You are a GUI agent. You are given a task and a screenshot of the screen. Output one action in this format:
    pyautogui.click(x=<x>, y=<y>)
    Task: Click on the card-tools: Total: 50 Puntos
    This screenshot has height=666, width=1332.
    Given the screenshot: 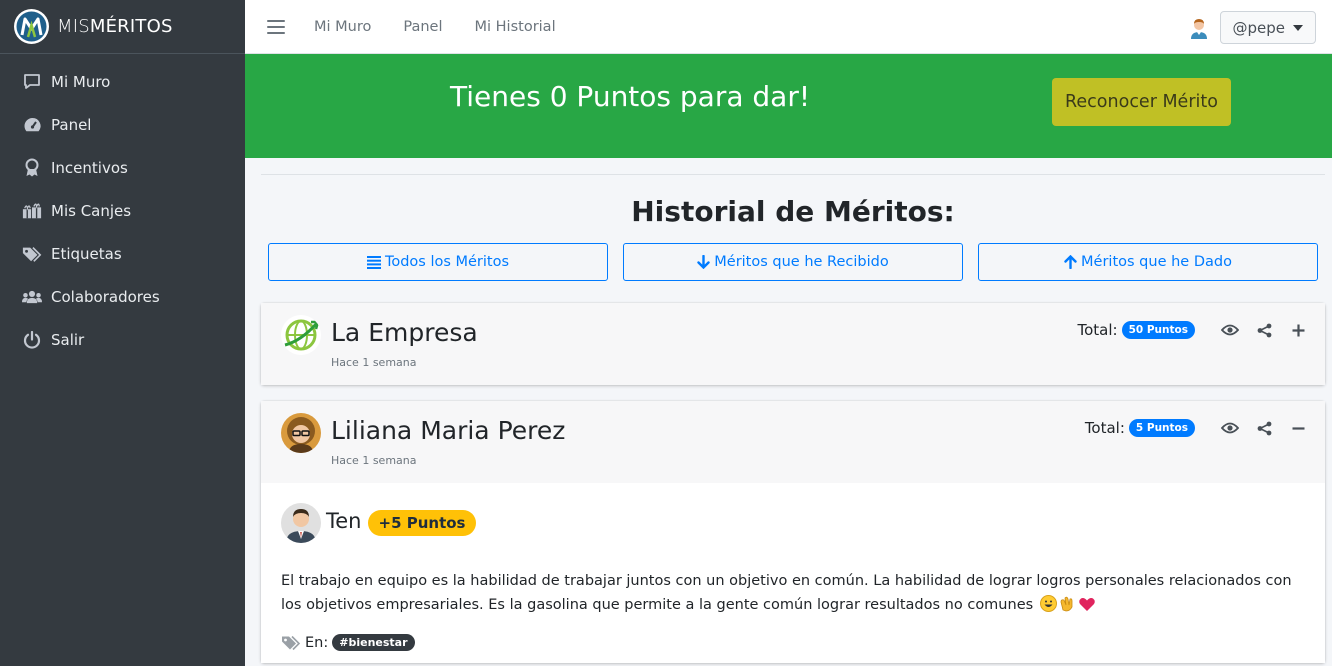 What is the action you would take?
    pyautogui.click(x=1194, y=330)
    